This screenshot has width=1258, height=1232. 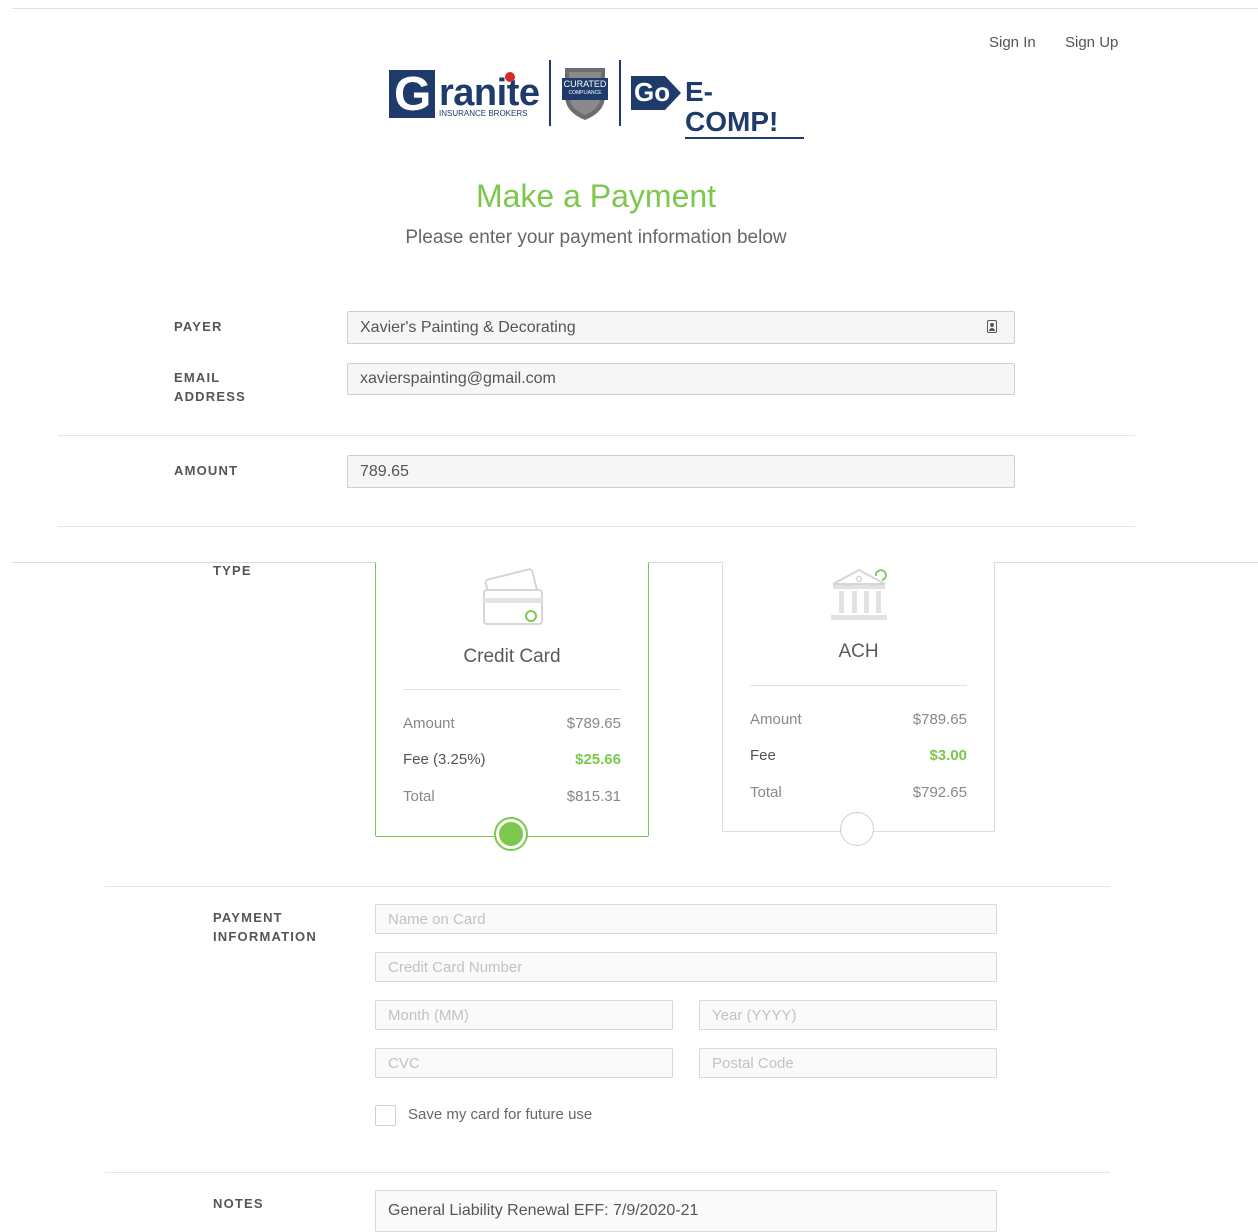 What do you see at coordinates (500, 1114) in the screenshot?
I see `save-card-label: Save my card for future use` at bounding box center [500, 1114].